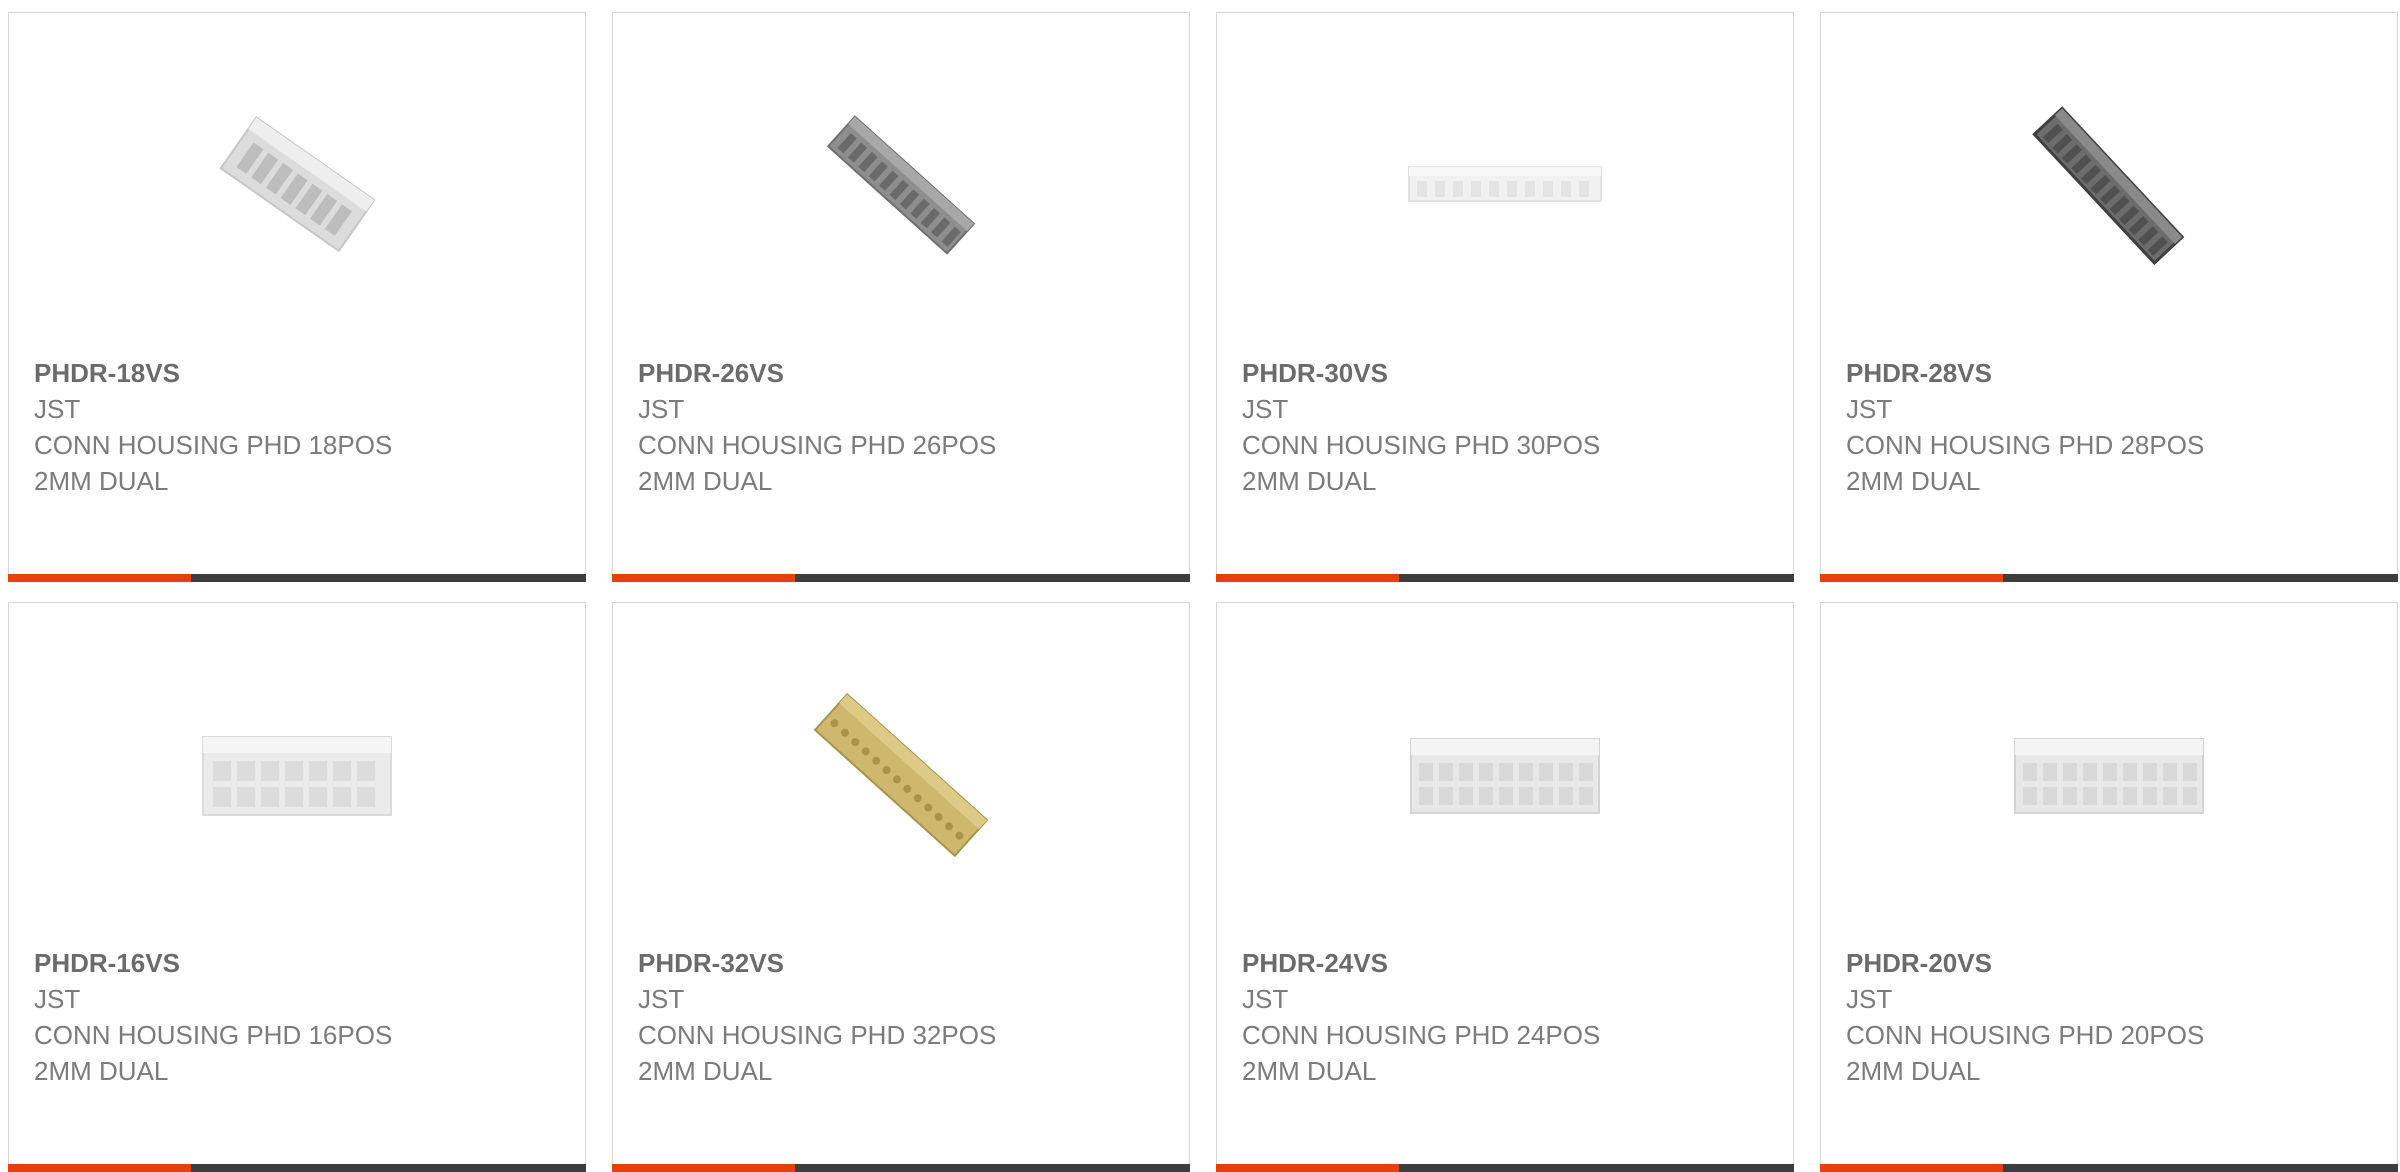 This screenshot has width=2400, height=1172. What do you see at coordinates (1507, 963) in the screenshot?
I see `part-number: PHDR-24VS` at bounding box center [1507, 963].